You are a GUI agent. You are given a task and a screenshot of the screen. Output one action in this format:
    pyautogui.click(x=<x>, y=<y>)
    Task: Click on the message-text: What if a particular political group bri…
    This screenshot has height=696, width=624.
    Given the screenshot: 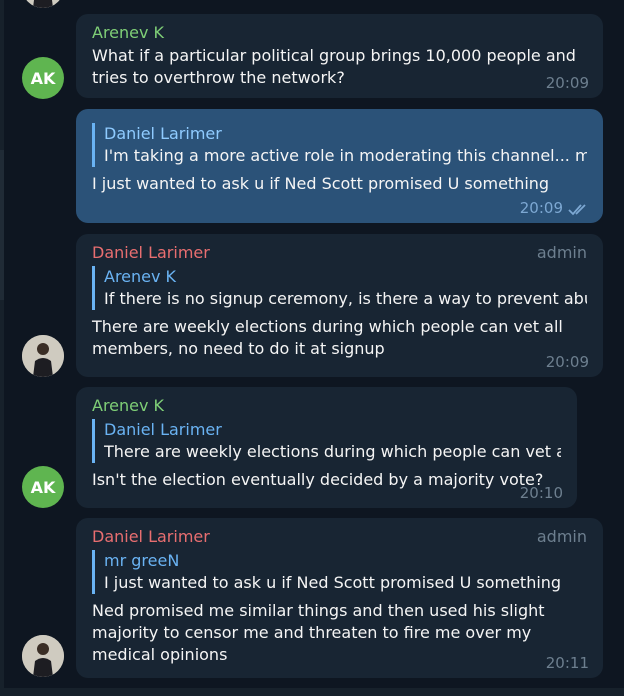 What is the action you would take?
    pyautogui.click(x=334, y=66)
    